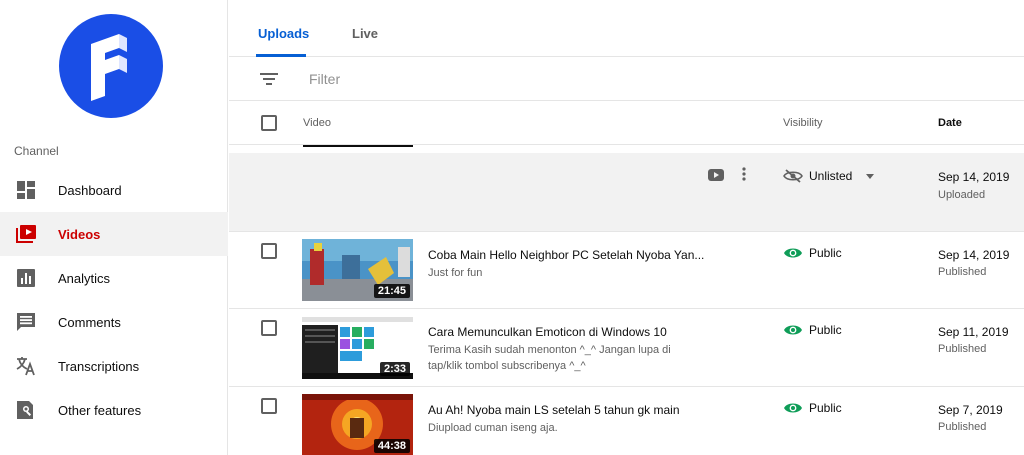 This screenshot has width=1024, height=455. I want to click on sidebar-item-label: Other features, so click(100, 410).